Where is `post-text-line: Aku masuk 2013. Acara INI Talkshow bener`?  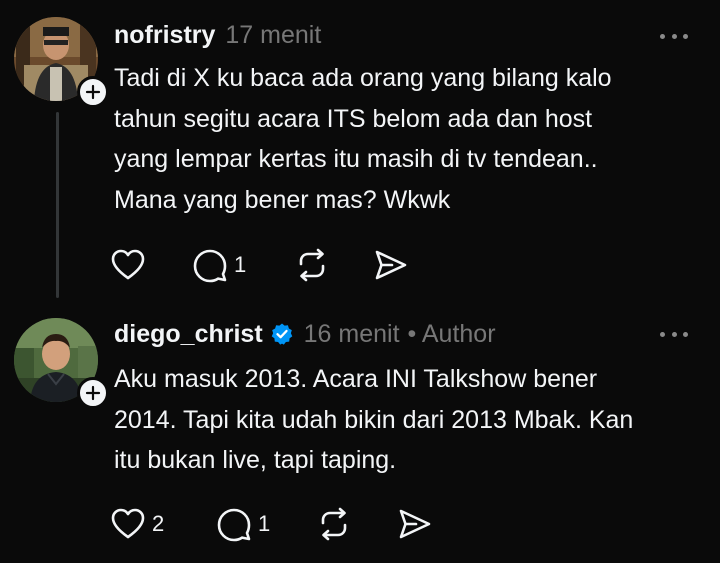 post-text-line: Aku masuk 2013. Acara INI Talkshow bener is located at coordinates (356, 379).